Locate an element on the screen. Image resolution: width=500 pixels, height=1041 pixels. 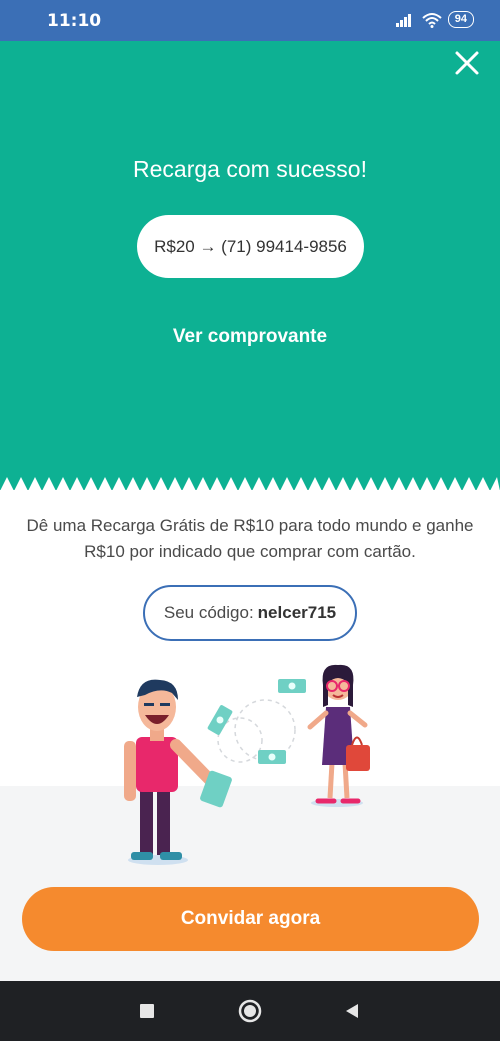
woman-figure is located at coordinates (338, 735).